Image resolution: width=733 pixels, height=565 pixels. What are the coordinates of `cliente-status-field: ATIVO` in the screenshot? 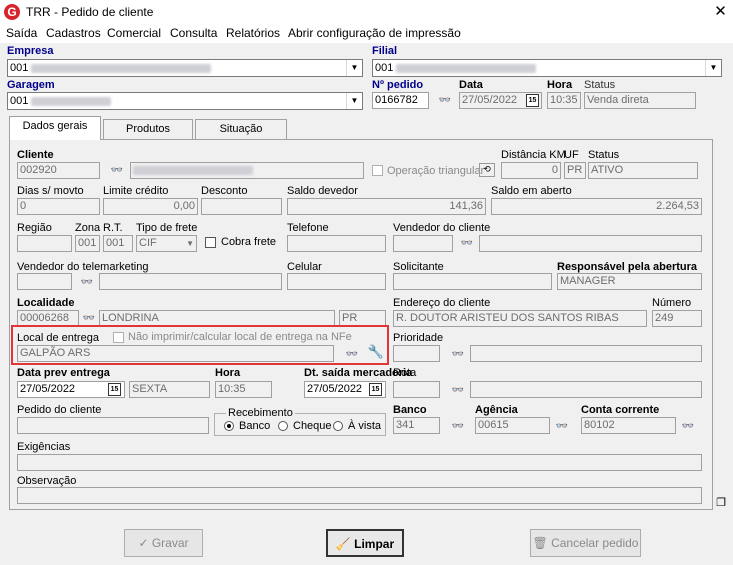 It's located at (643, 170).